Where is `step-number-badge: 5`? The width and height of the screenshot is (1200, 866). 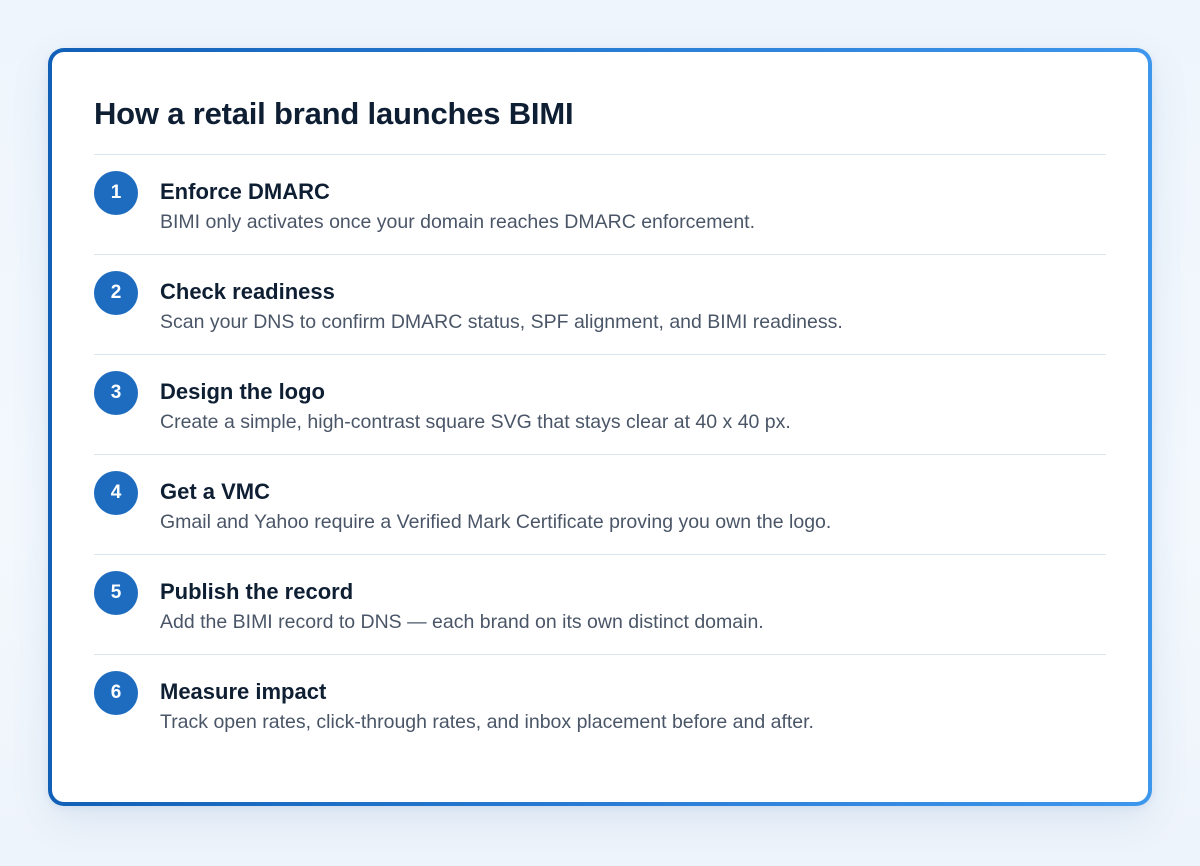 step-number-badge: 5 is located at coordinates (116, 593).